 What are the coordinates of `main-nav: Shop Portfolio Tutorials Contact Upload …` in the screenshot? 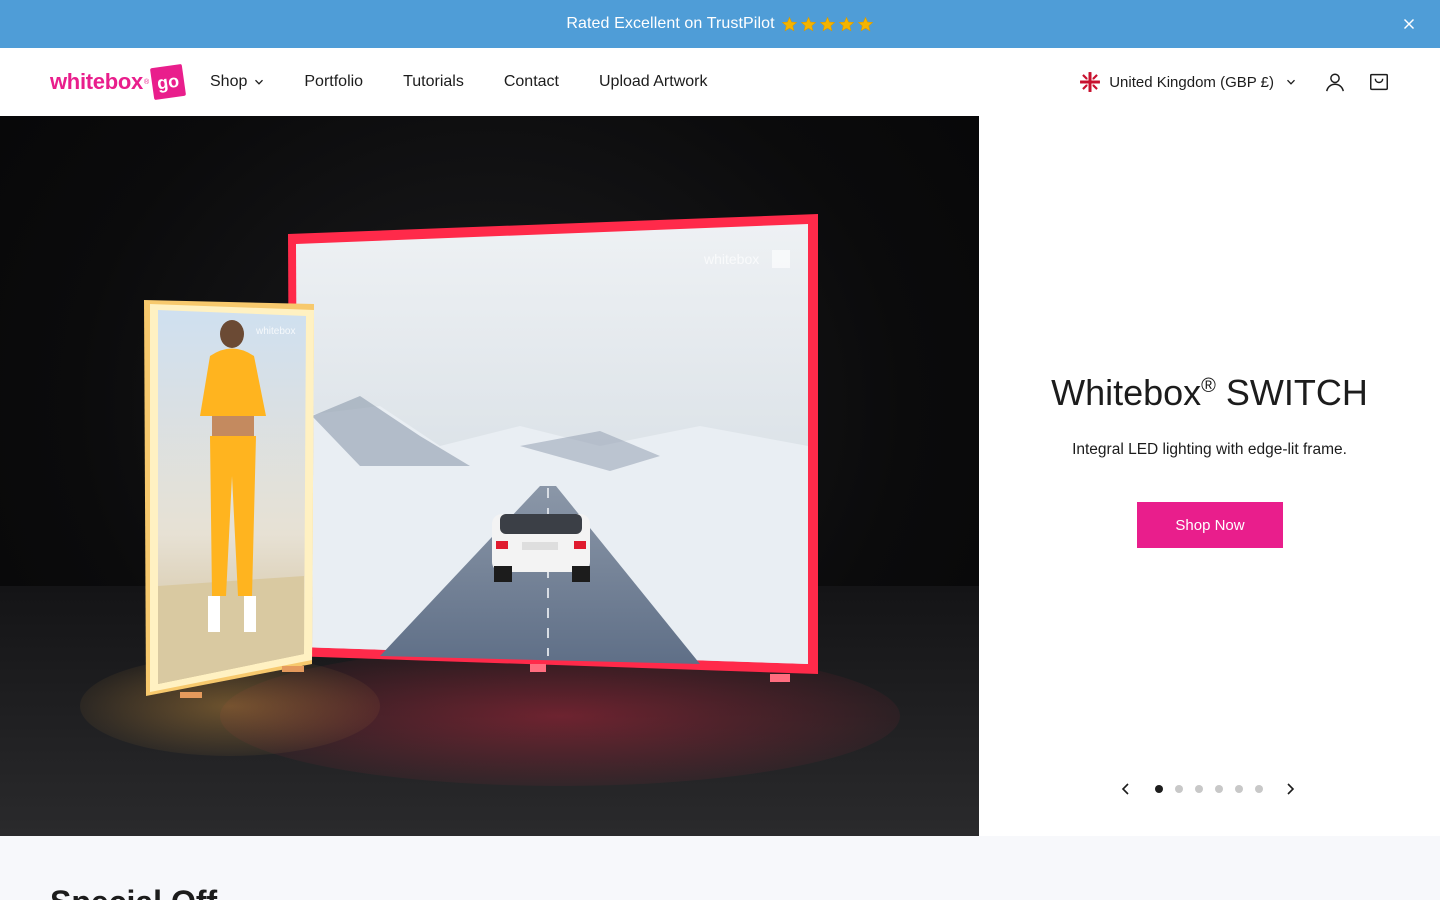 It's located at (478, 82).